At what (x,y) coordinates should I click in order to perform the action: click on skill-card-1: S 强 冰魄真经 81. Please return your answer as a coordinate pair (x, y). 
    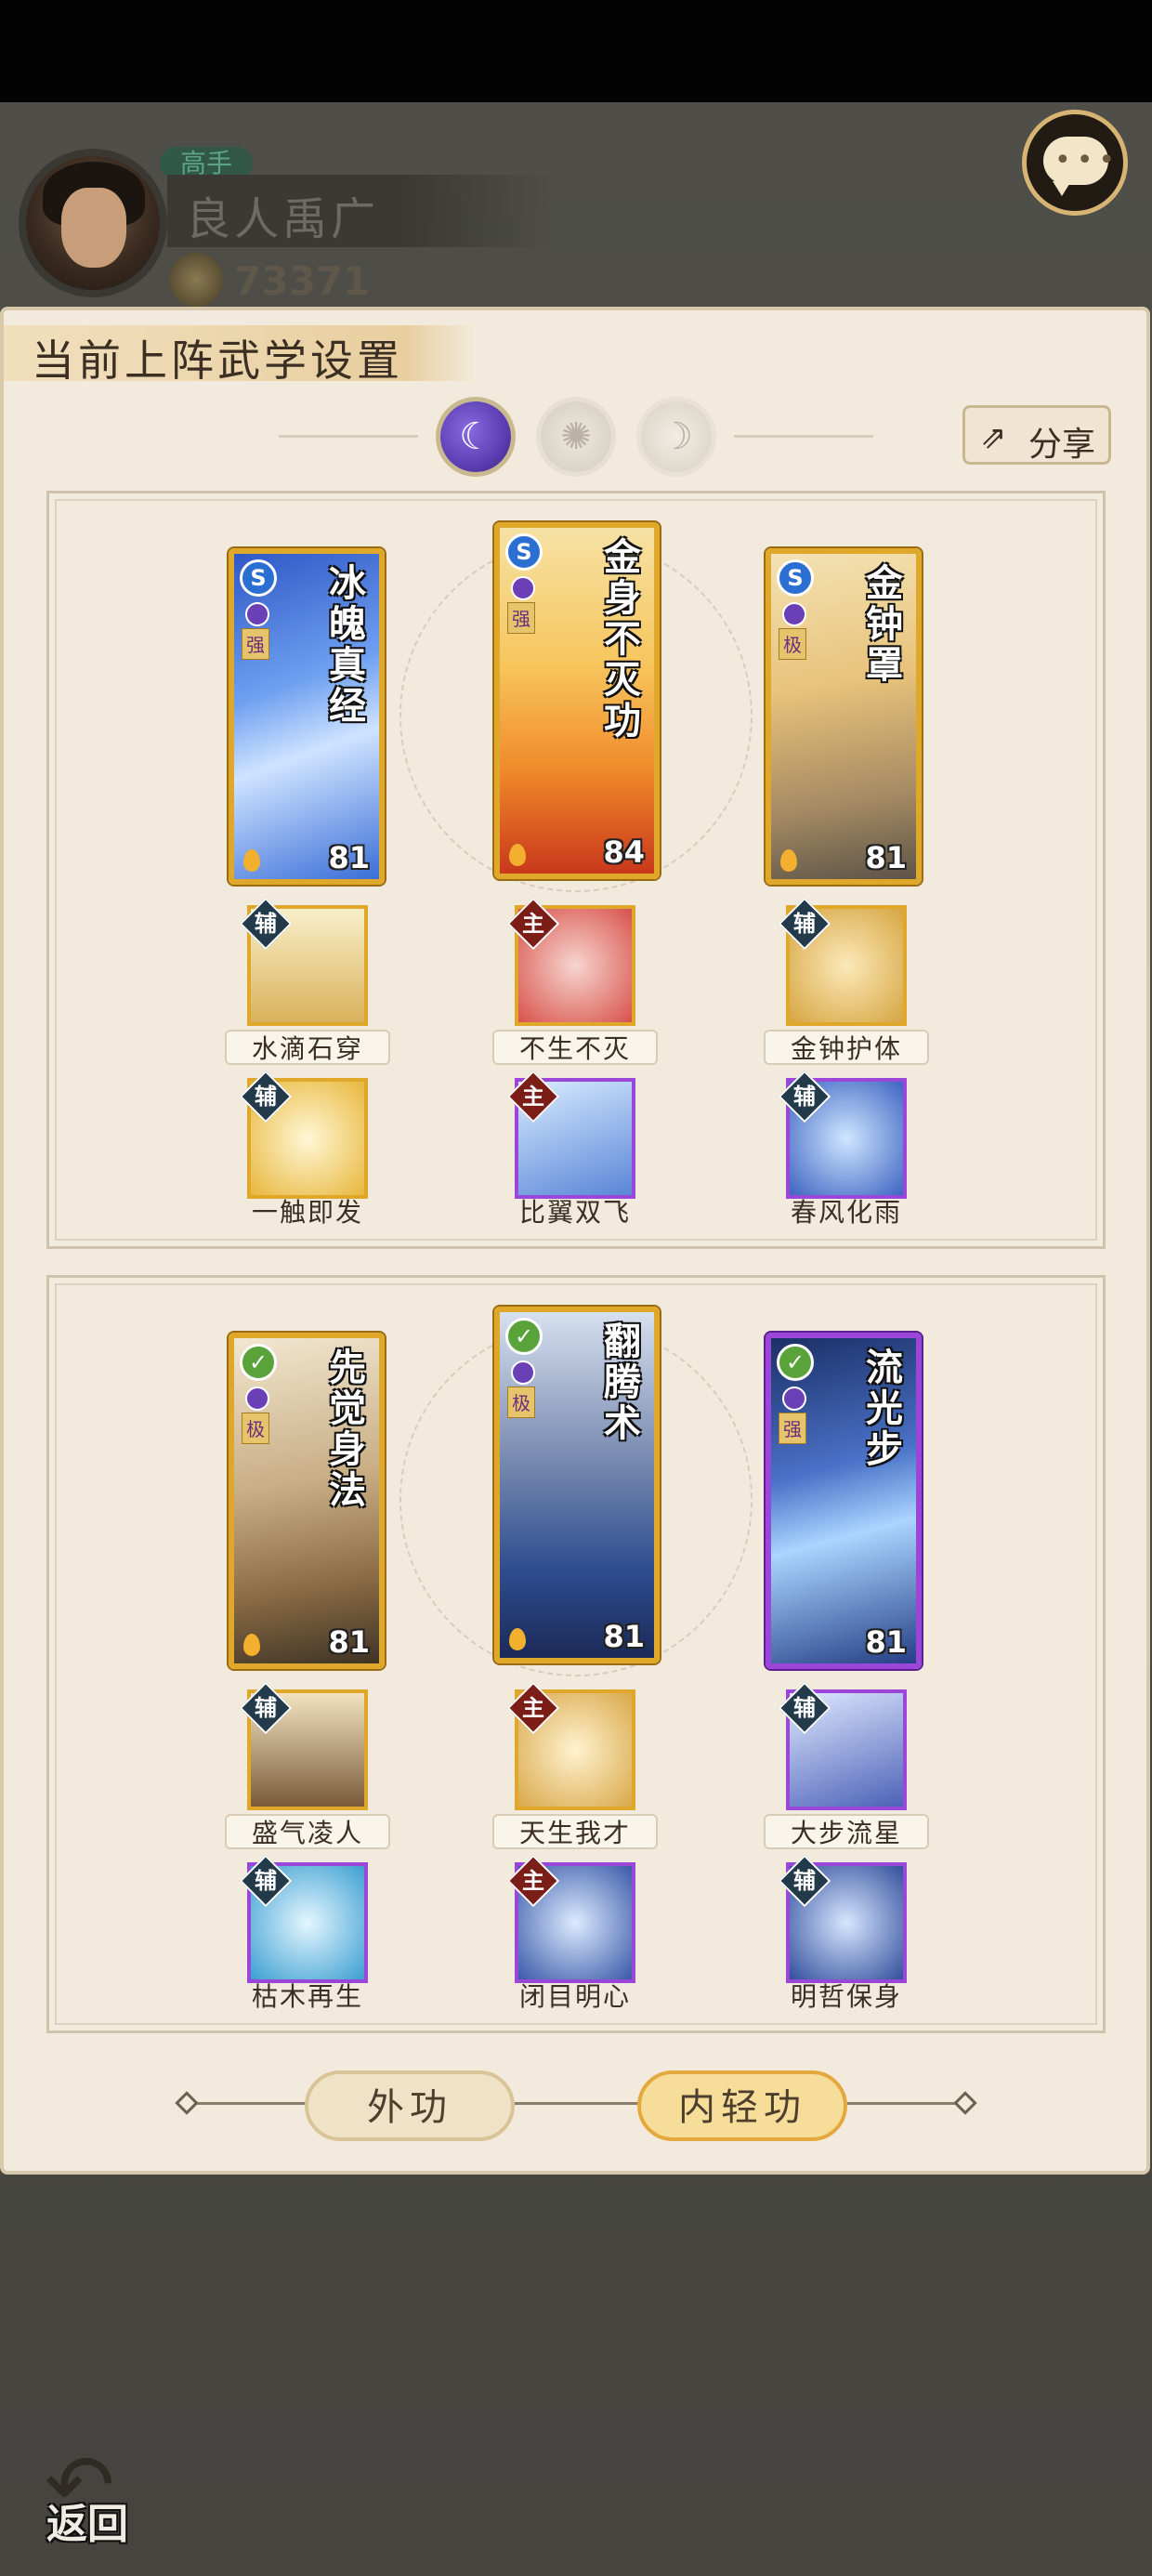
    Looking at the image, I should click on (307, 716).